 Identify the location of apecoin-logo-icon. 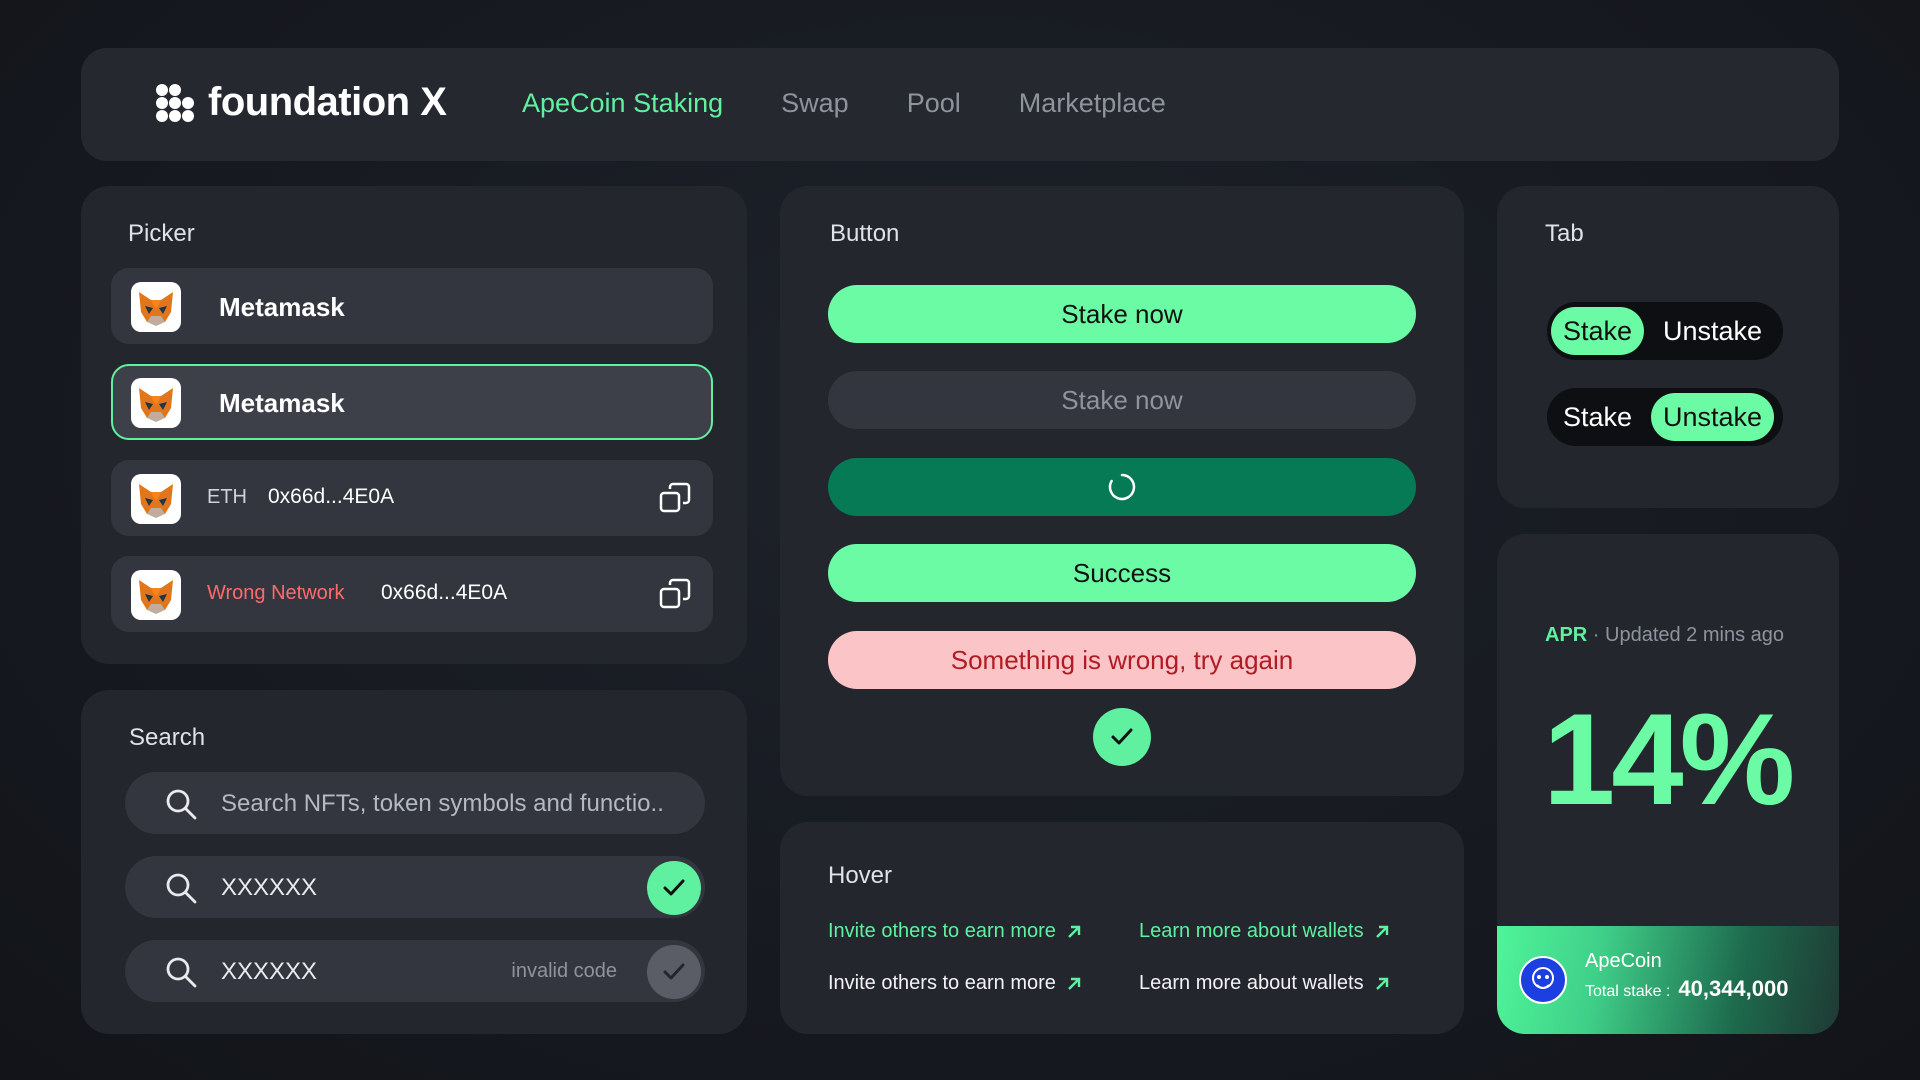
(1543, 980).